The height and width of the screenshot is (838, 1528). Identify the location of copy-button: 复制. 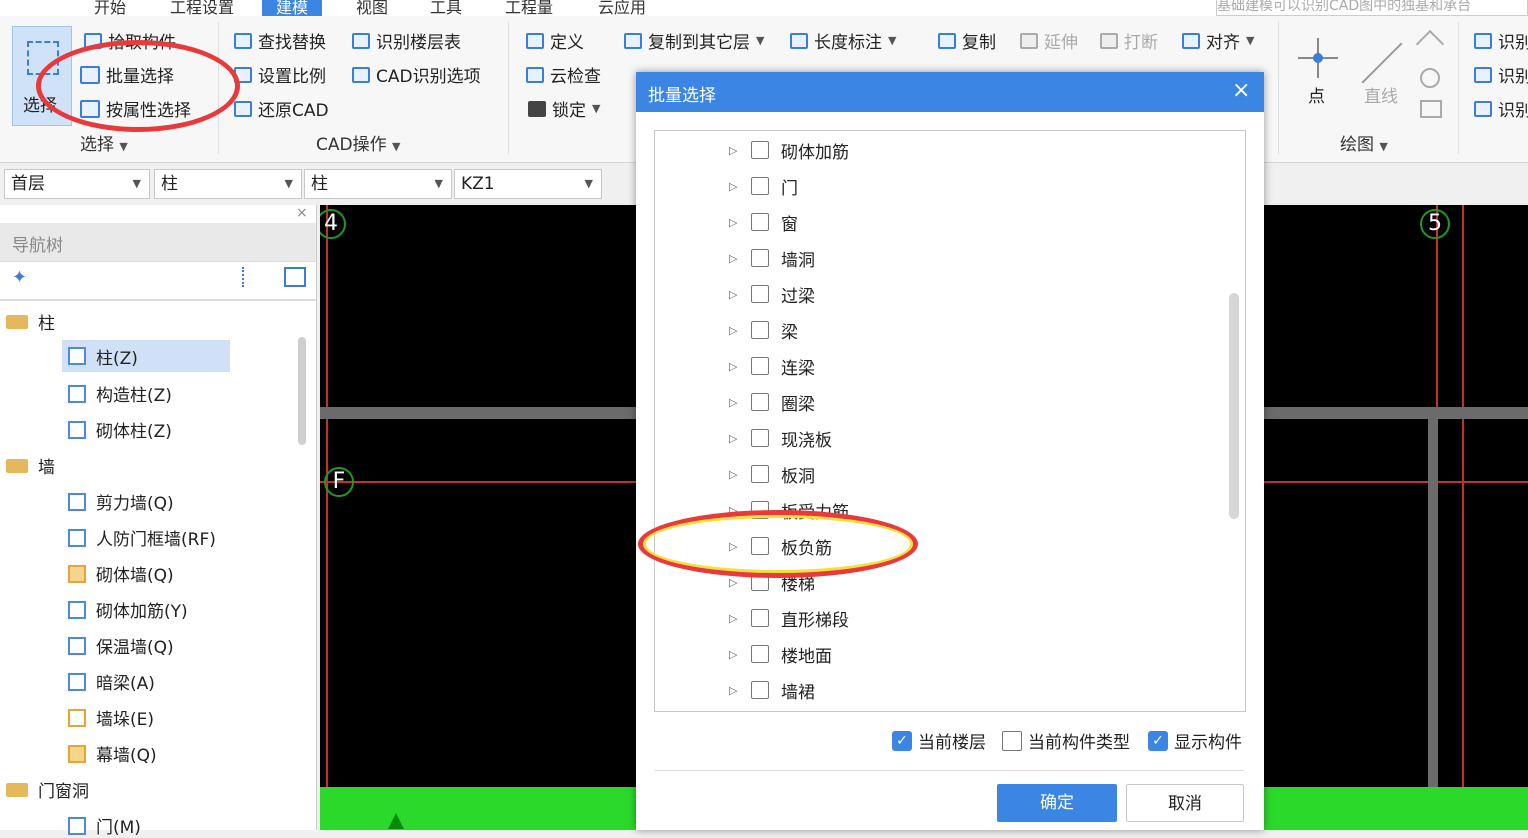
(967, 40).